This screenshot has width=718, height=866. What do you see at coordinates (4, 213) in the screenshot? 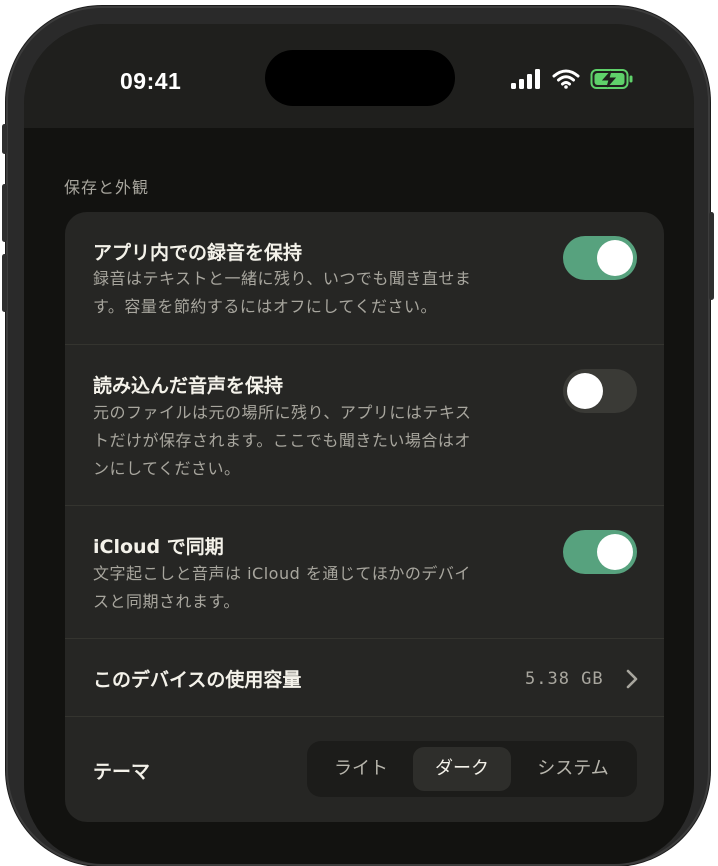
I see `volume-up-button` at bounding box center [4, 213].